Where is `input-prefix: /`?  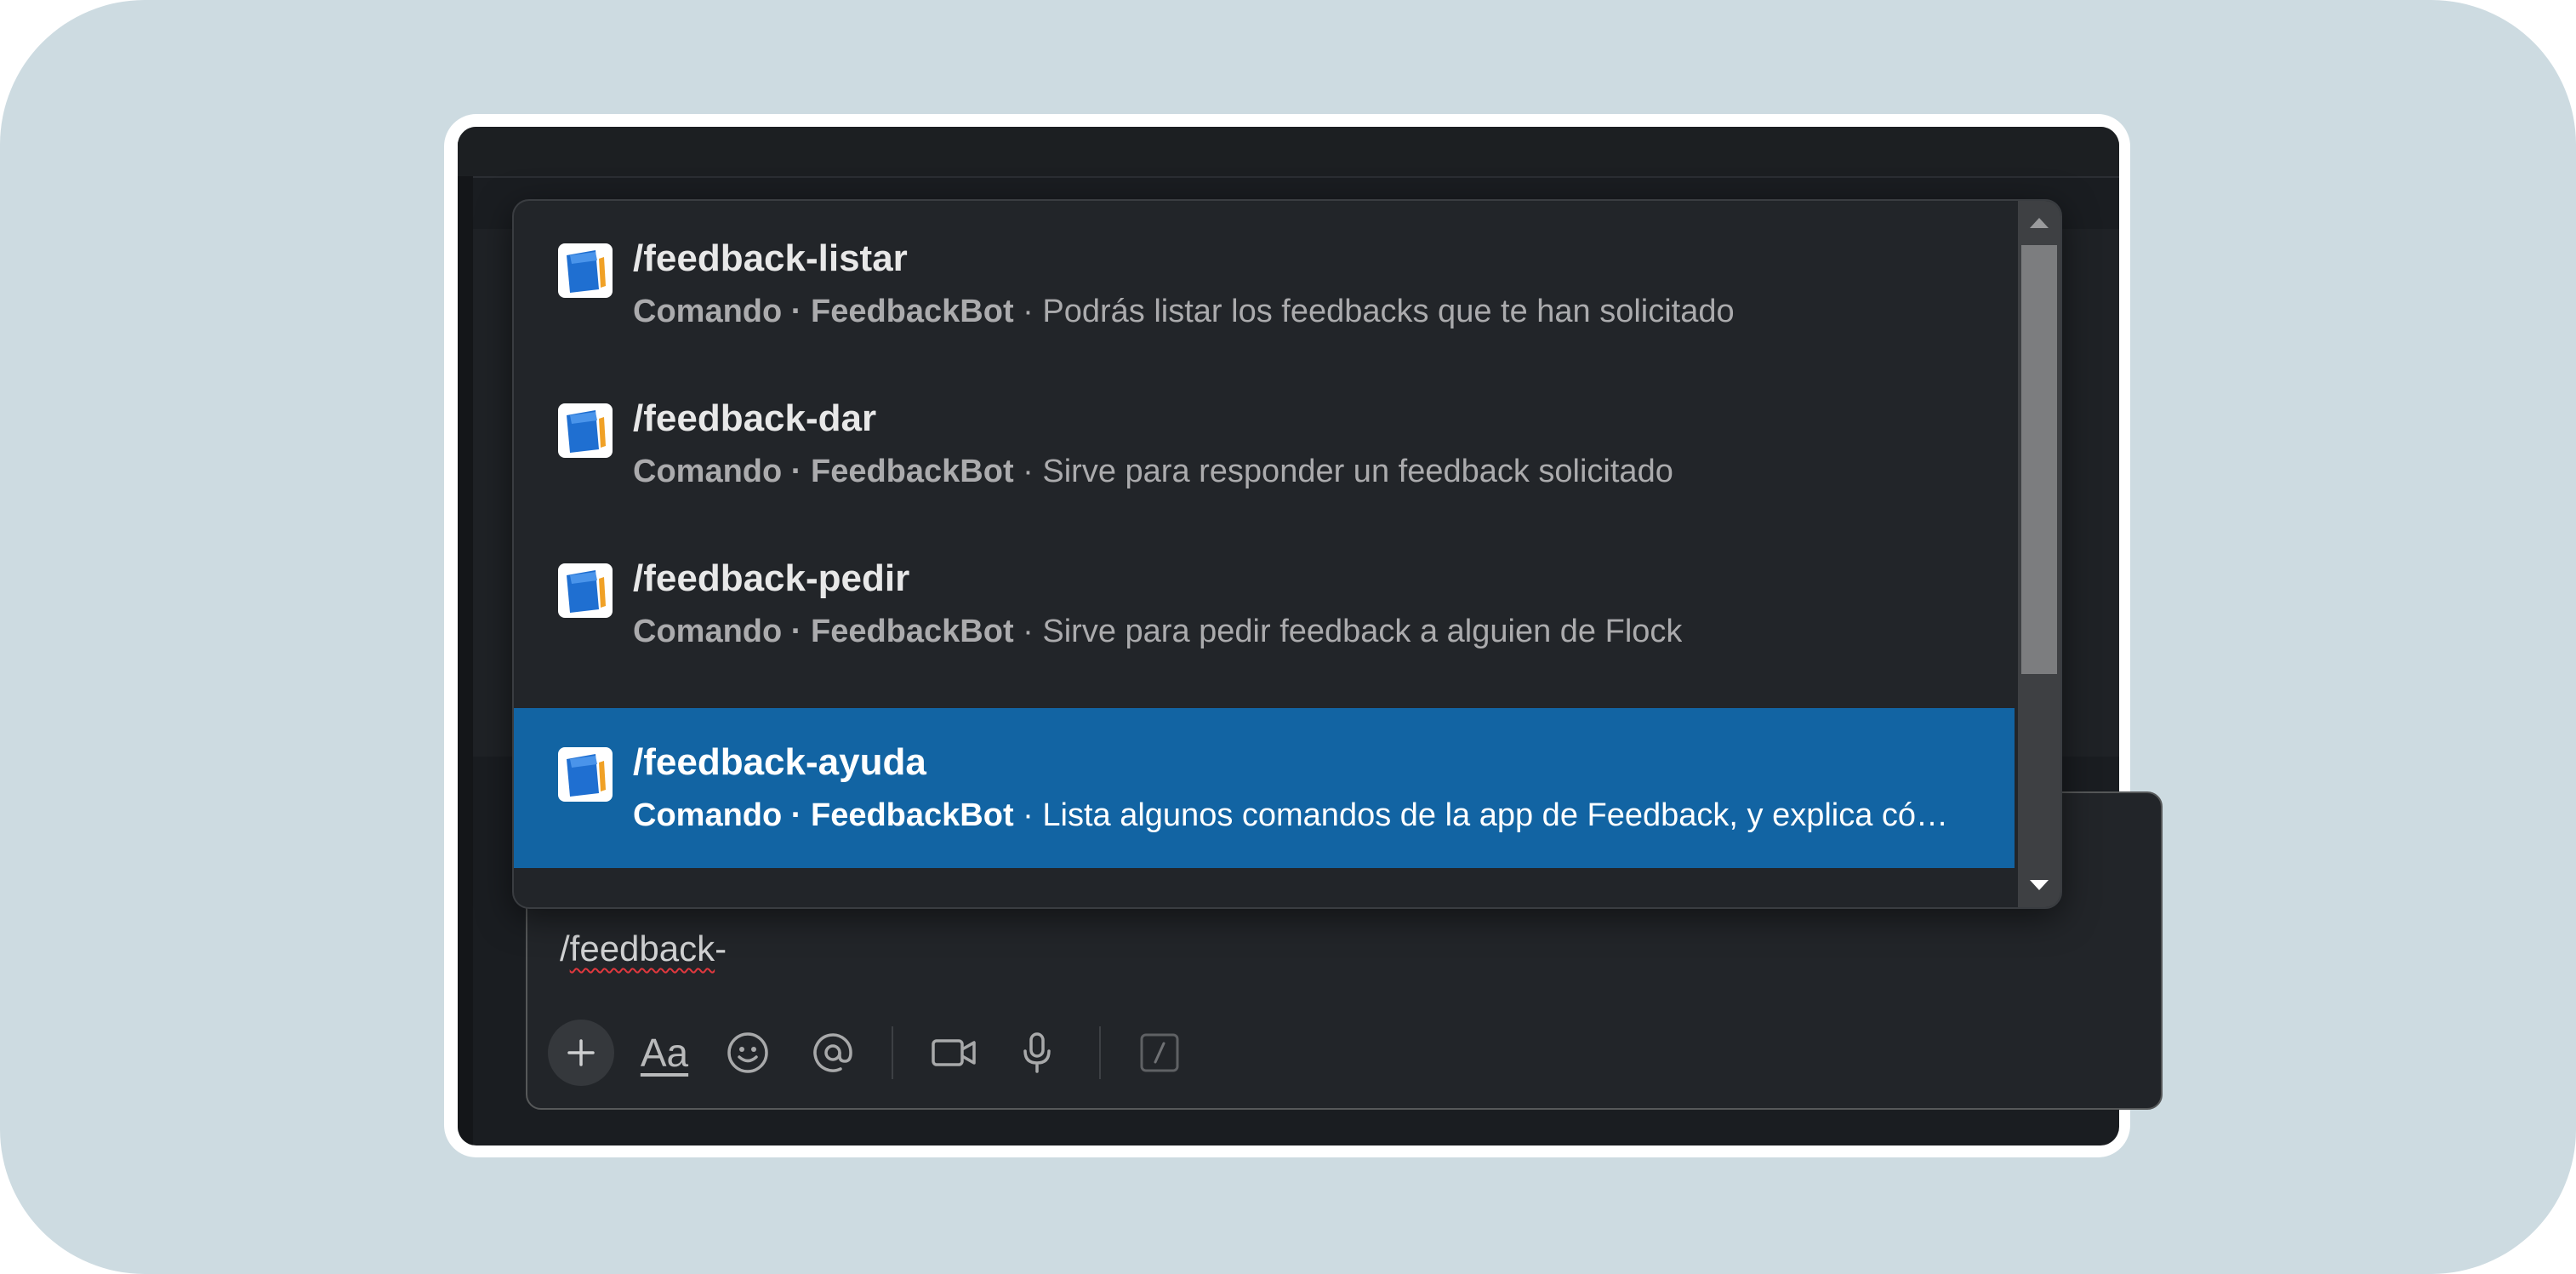 input-prefix: / is located at coordinates (565, 948).